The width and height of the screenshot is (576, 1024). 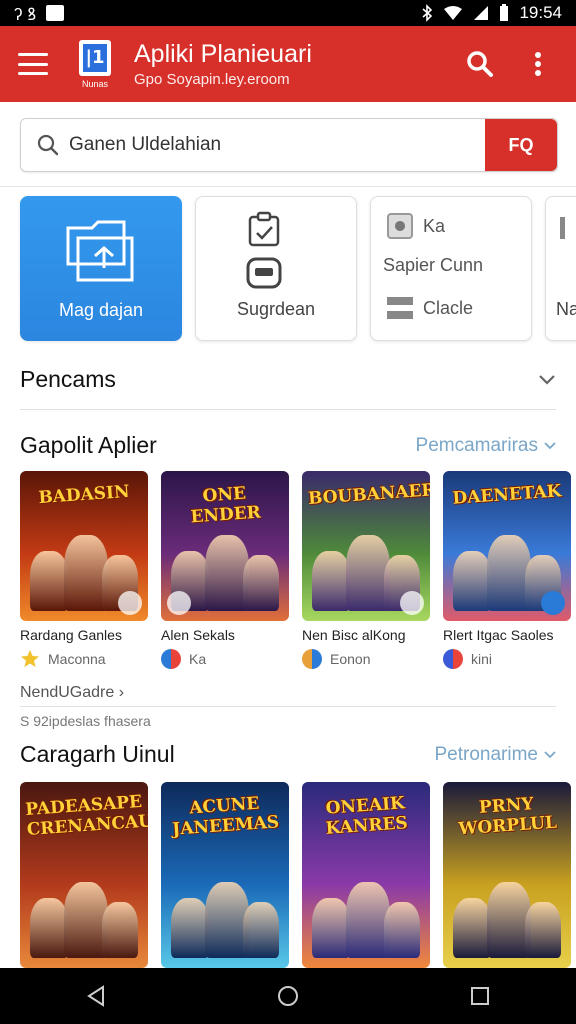 I want to click on bluetooth-icon, so click(x=427, y=13).